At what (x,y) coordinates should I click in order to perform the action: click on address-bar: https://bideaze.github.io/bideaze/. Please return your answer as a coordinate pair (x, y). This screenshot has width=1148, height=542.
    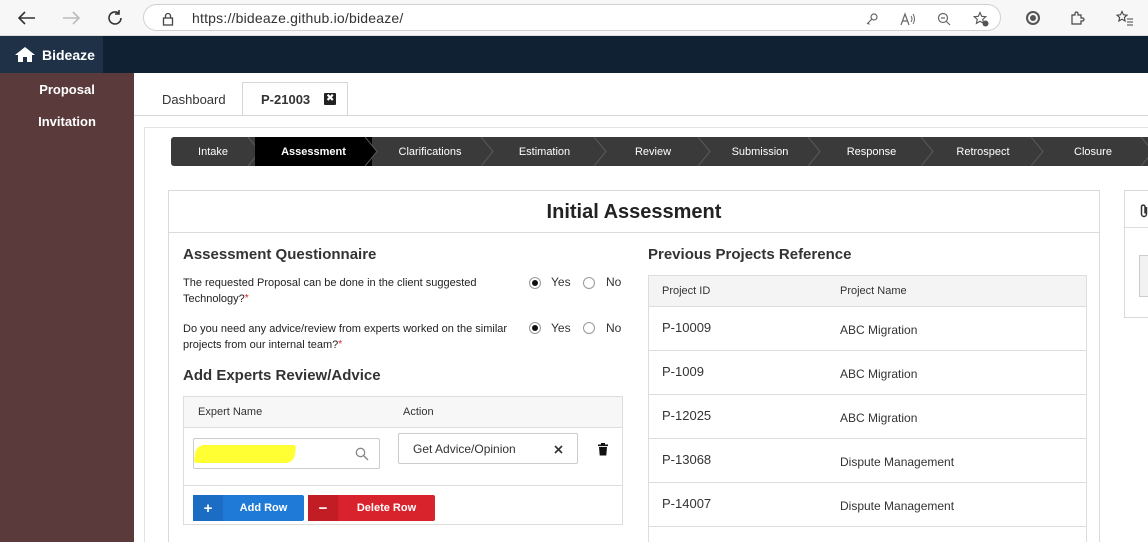
    Looking at the image, I should click on (572, 17).